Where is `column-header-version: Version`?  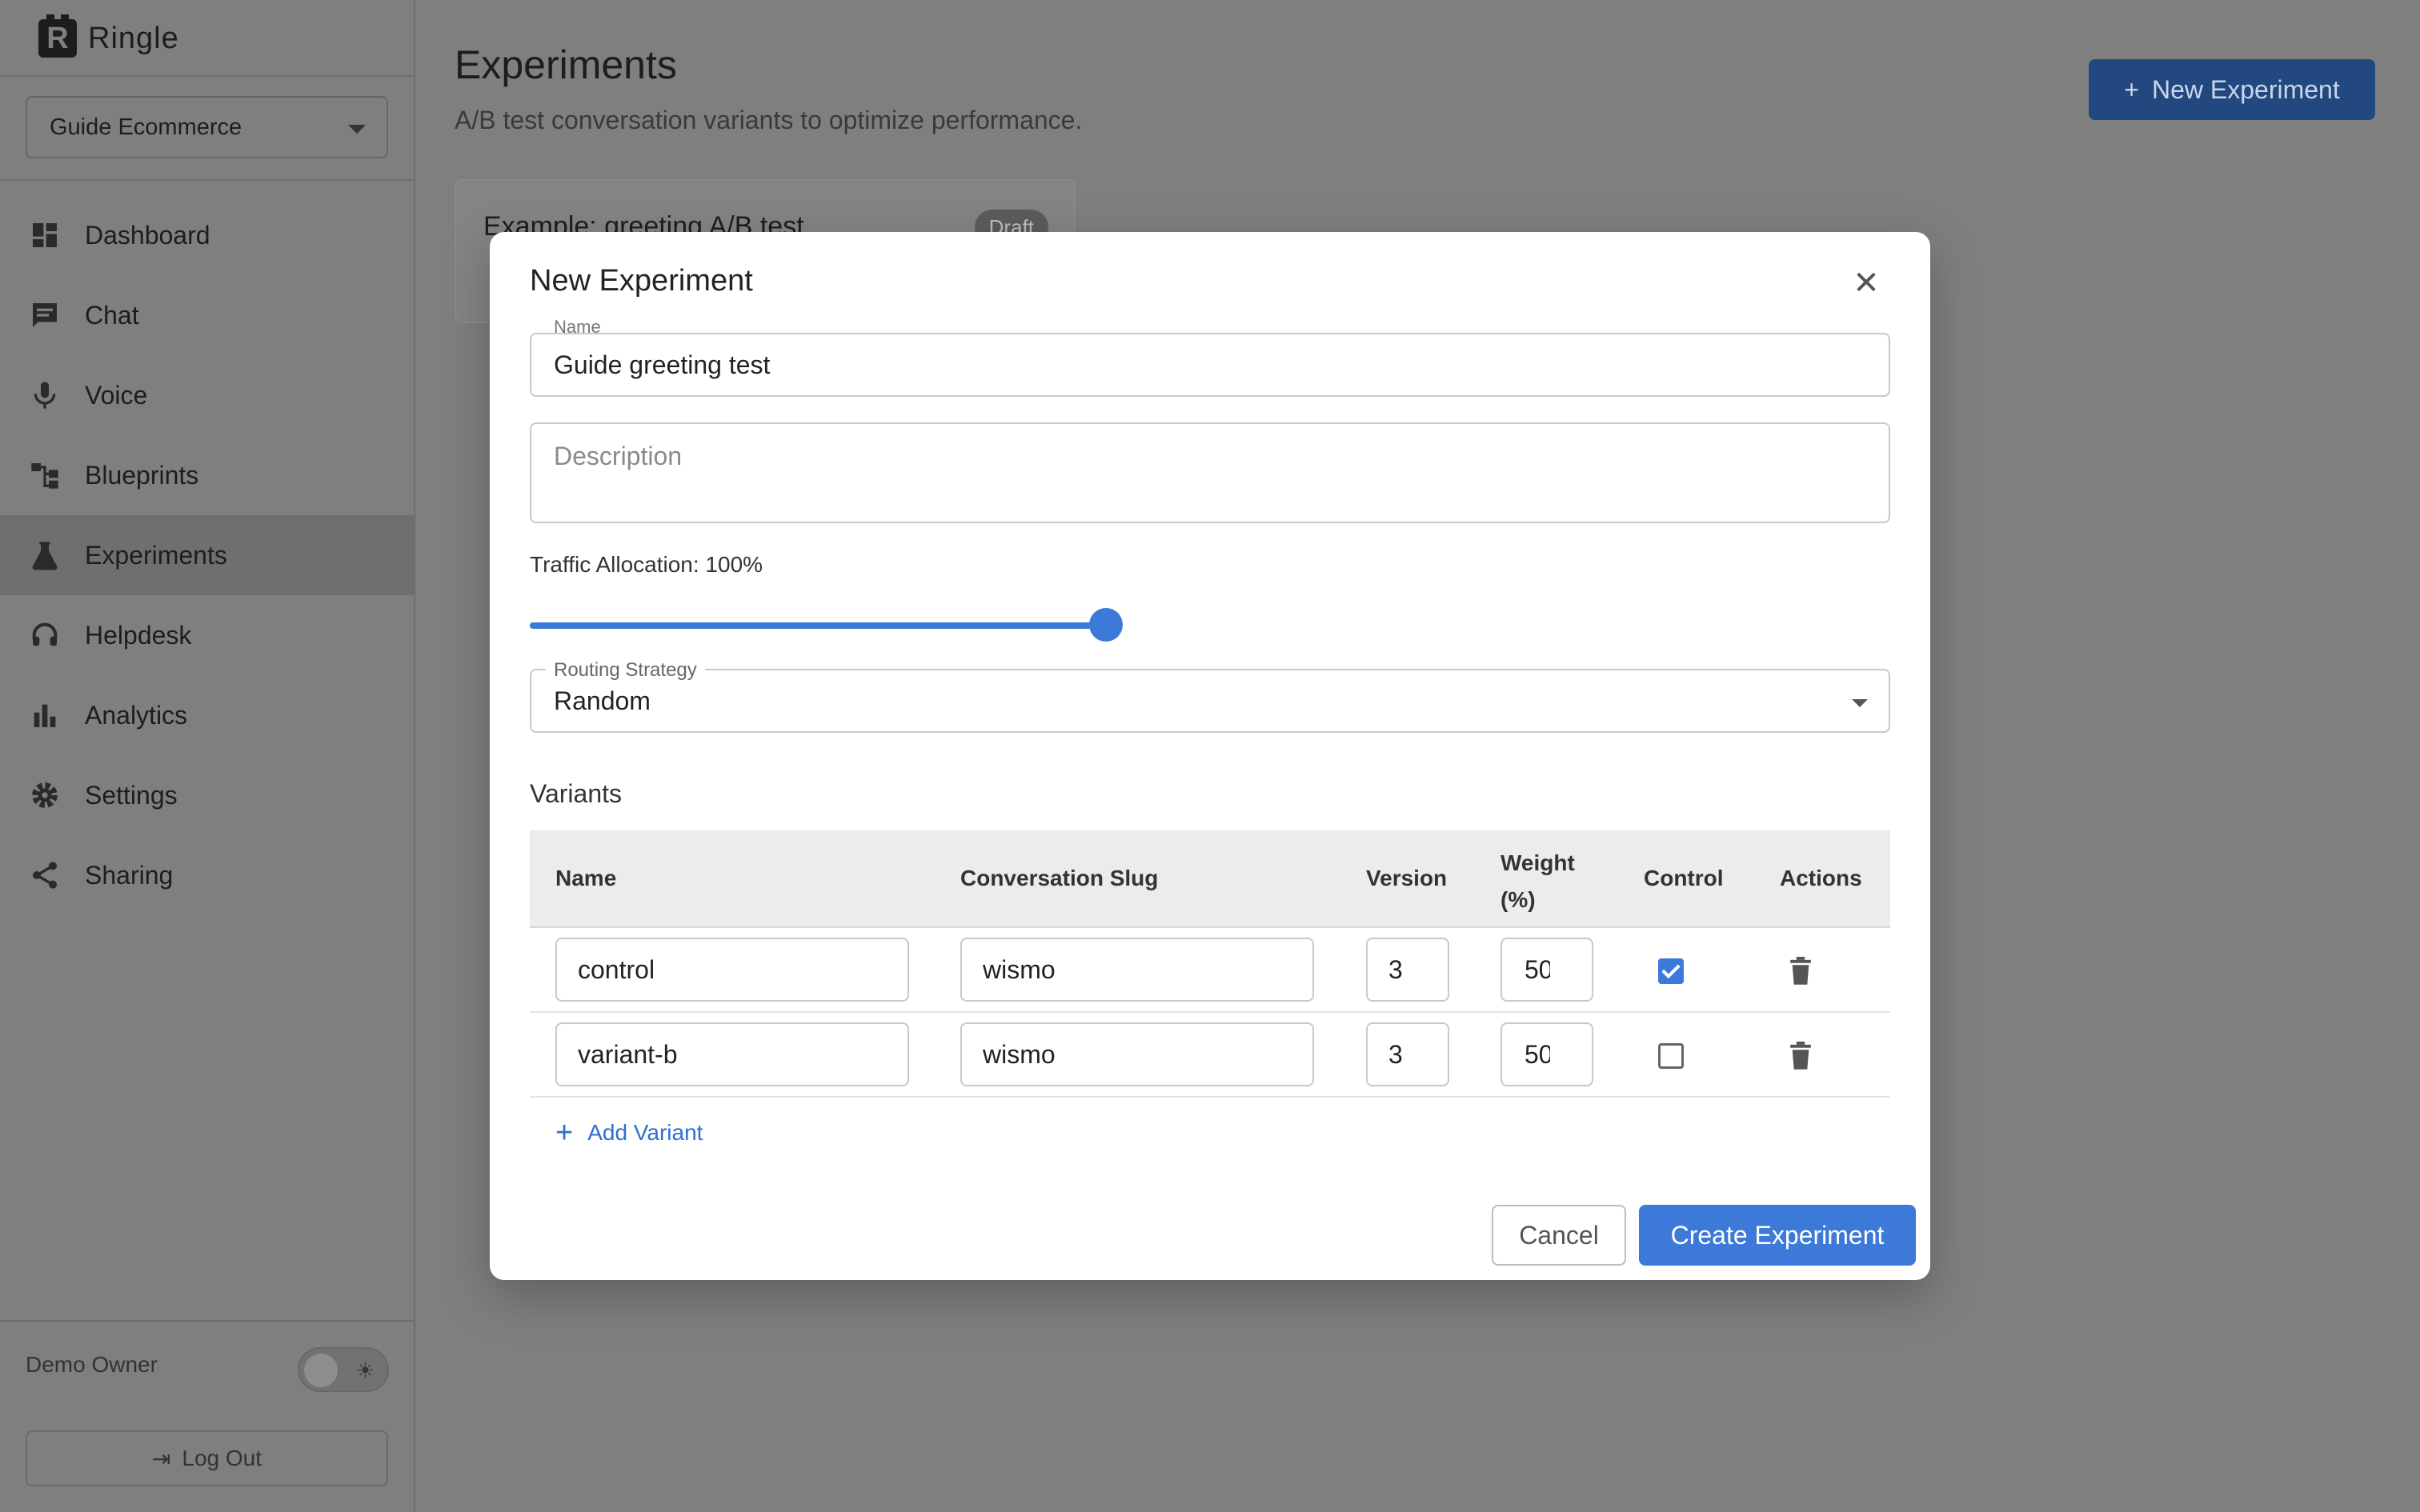
column-header-version: Version is located at coordinates (1407, 878).